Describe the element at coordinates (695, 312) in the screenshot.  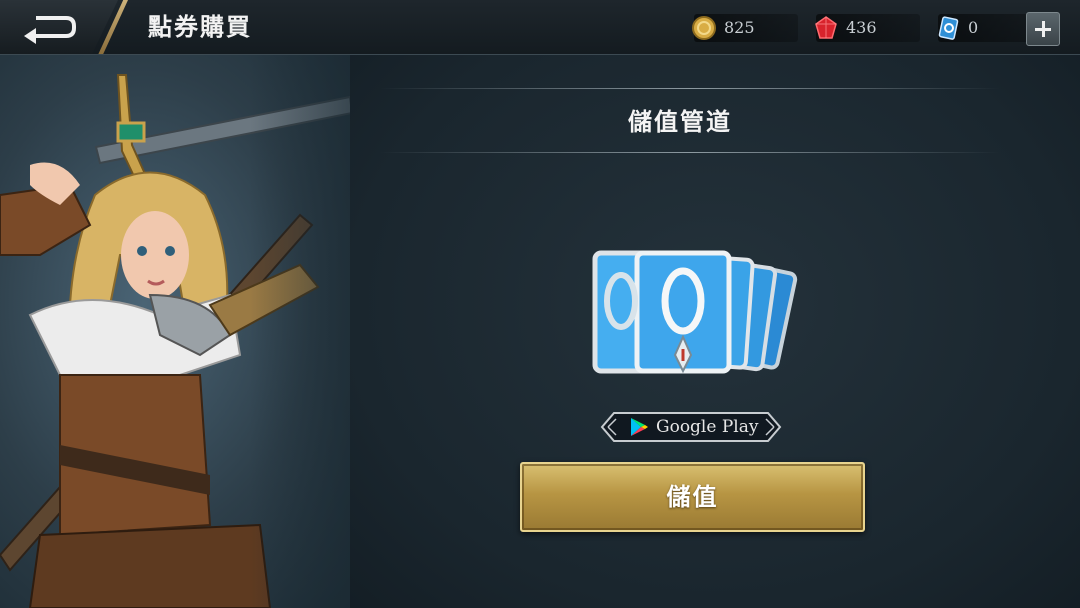
I see `voucher-cards-icon` at that location.